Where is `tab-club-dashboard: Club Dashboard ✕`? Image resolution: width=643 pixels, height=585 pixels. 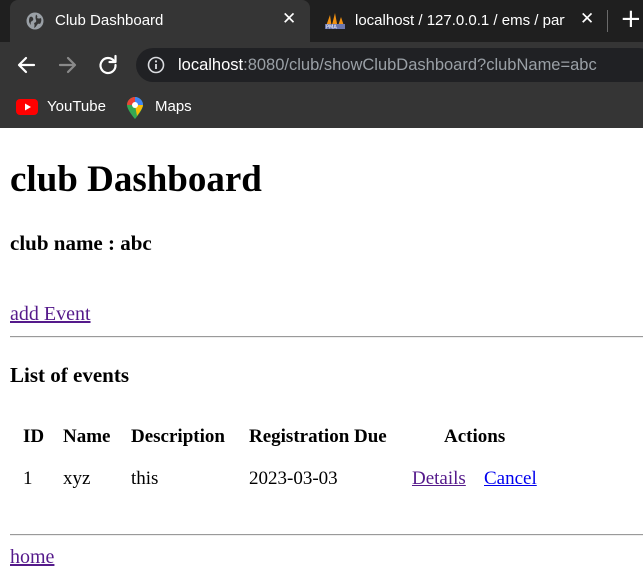 tab-club-dashboard: Club Dashboard ✕ is located at coordinates (160, 21).